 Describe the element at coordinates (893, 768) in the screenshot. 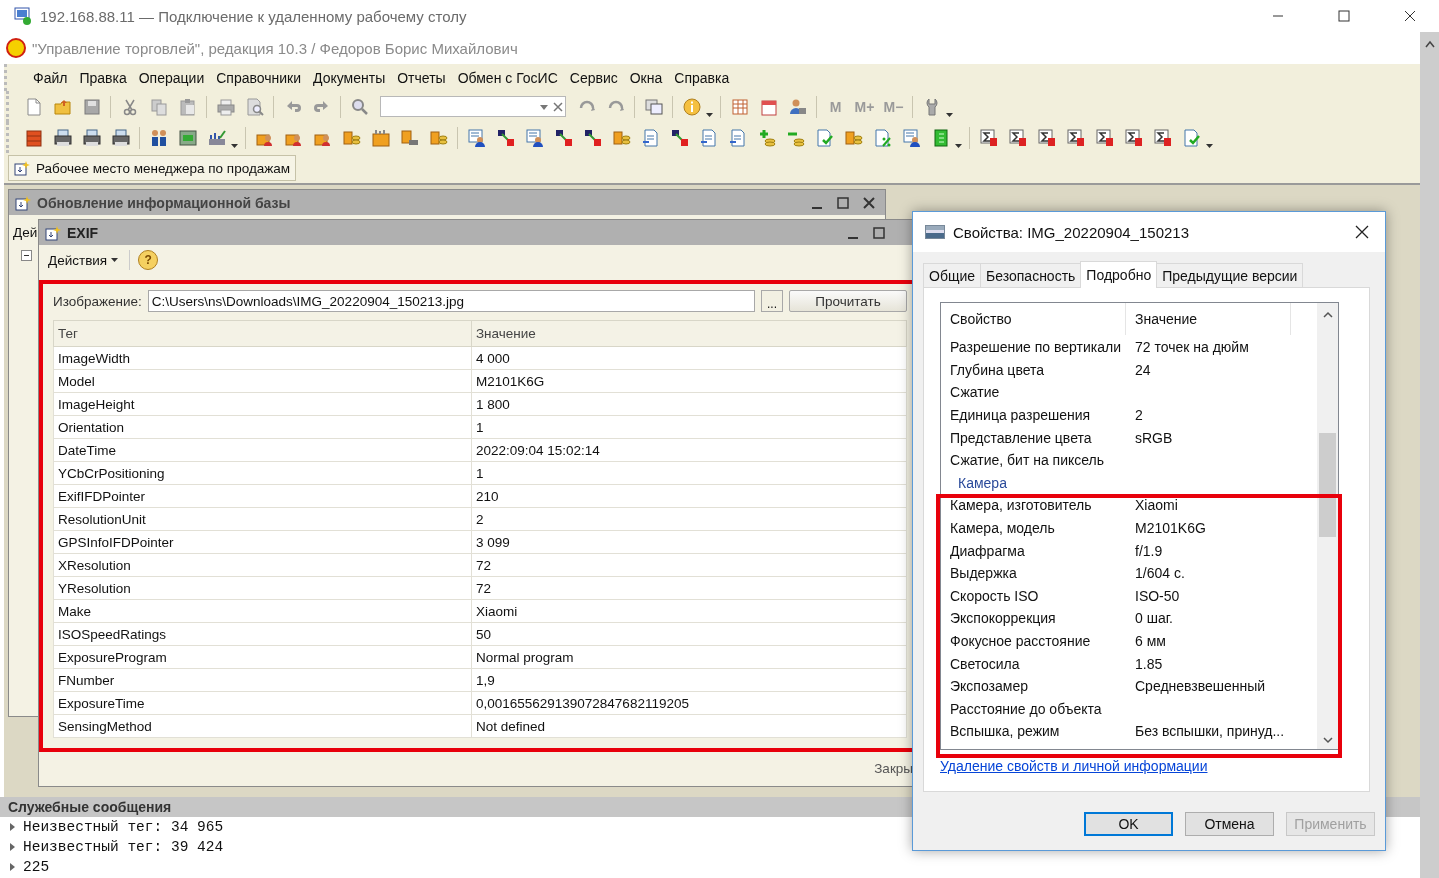

I see `close-button: Закры` at that location.